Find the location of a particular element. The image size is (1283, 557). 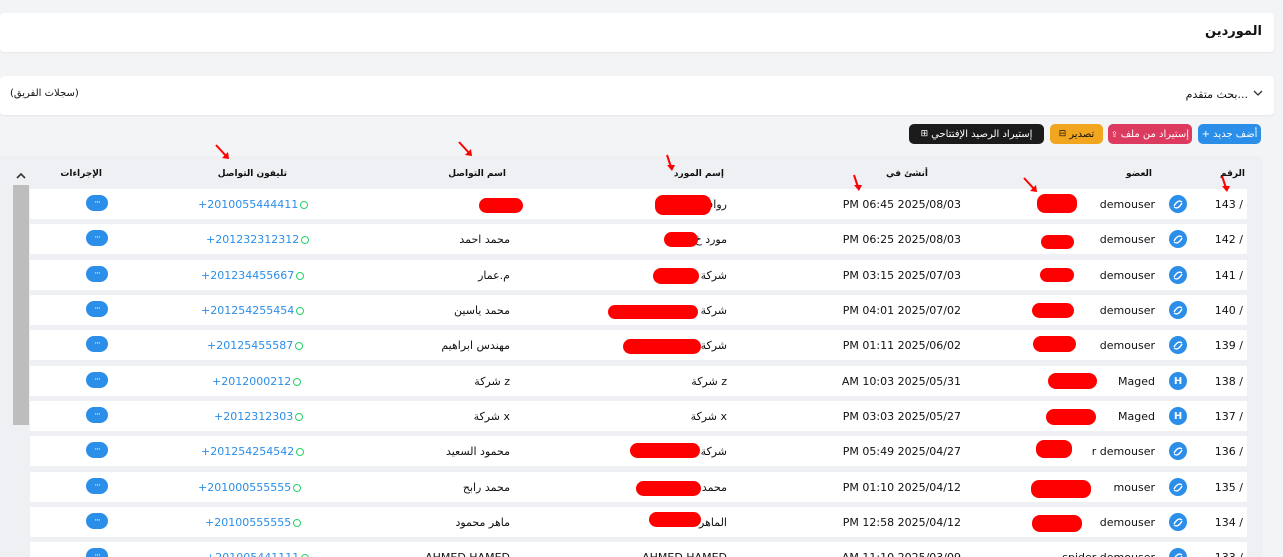

phone-number: +2012000212 is located at coordinates (251, 381).